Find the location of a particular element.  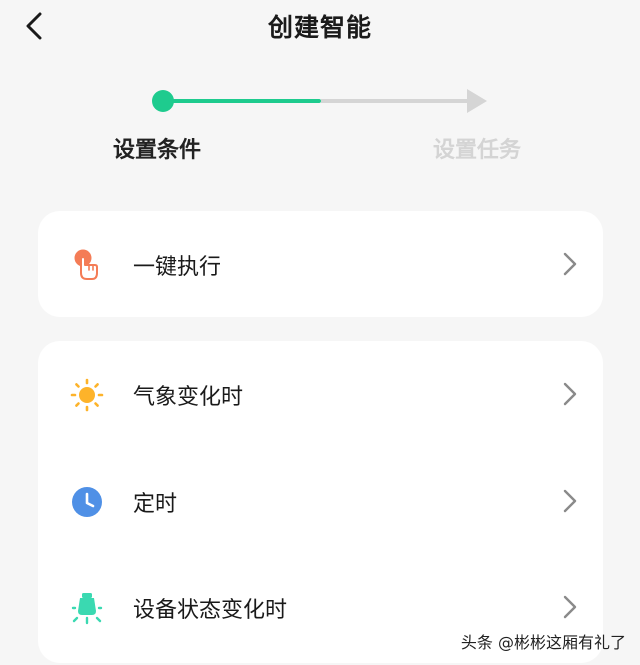

card-quick-action: 一键执行 is located at coordinates (320, 264).